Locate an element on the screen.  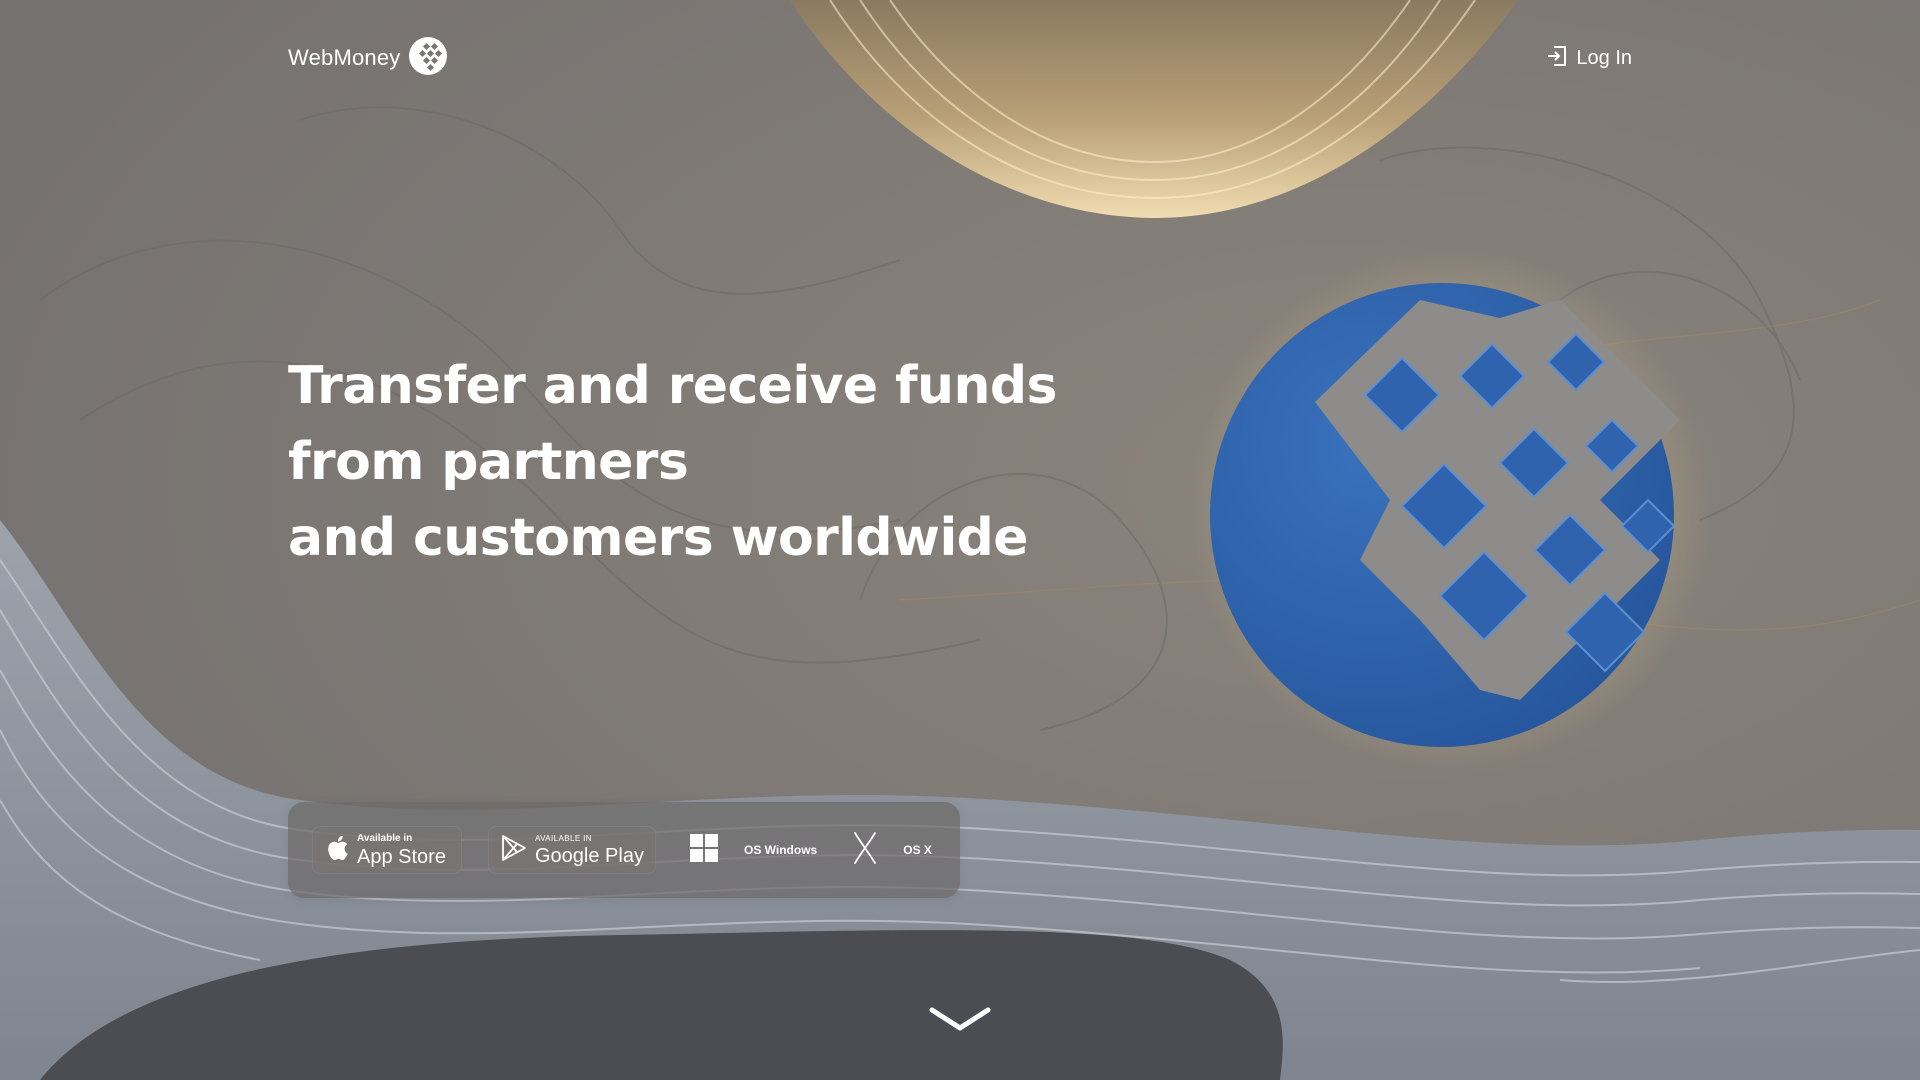
osx-x-icon is located at coordinates (865, 850).